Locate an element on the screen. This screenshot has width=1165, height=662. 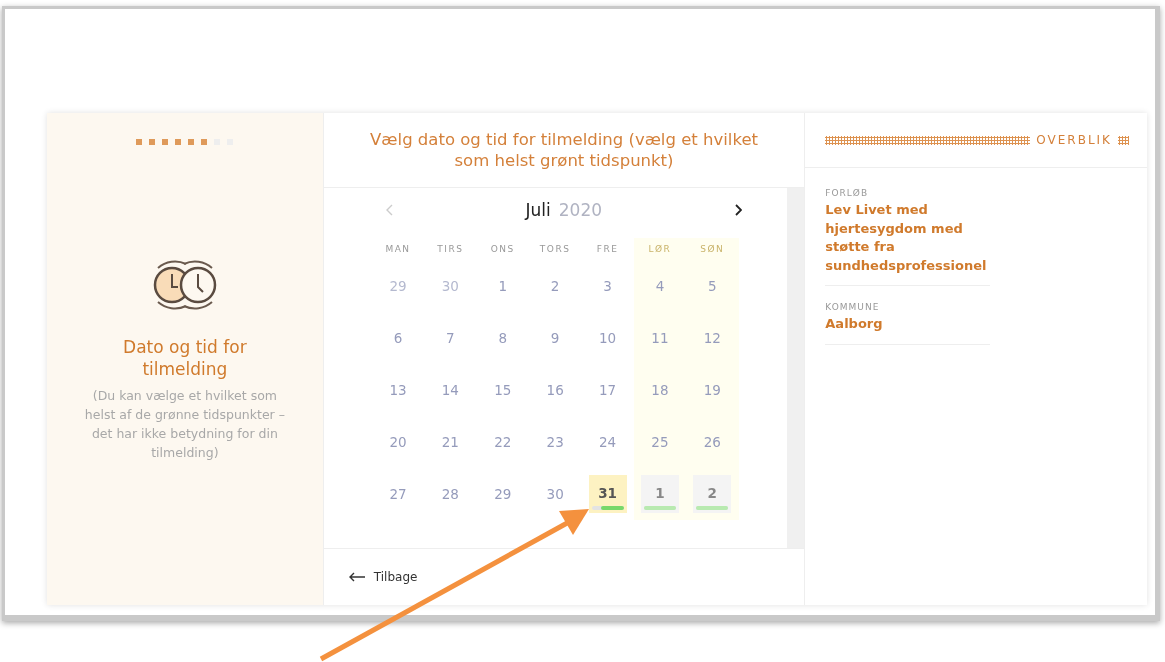
overview-label: KOMMUNE is located at coordinates (853, 307).